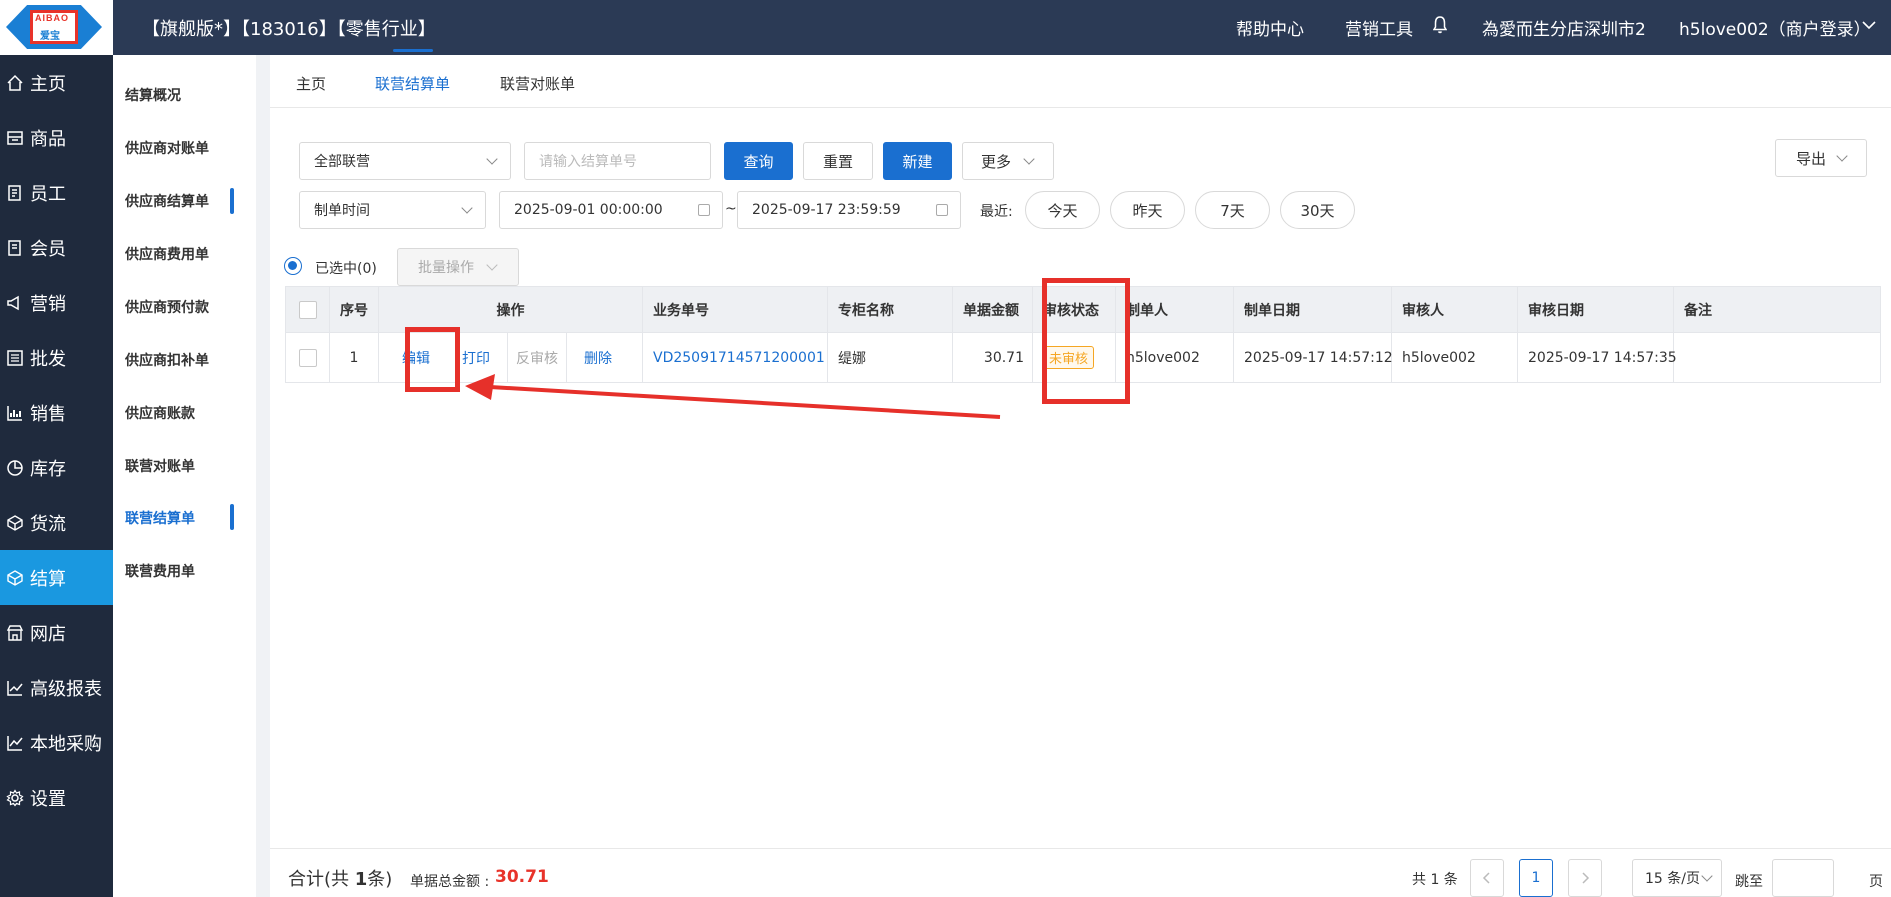 The image size is (1891, 897). Describe the element at coordinates (1698, 310) in the screenshot. I see `col-header: 备注` at that location.